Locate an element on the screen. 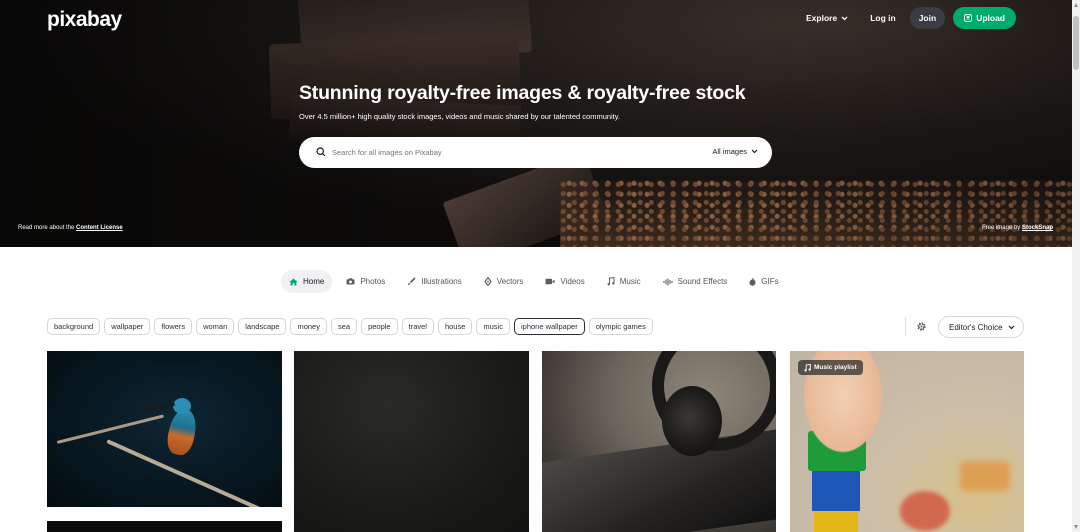 The image size is (1080, 532). explore-menu: Explore is located at coordinates (827, 18).